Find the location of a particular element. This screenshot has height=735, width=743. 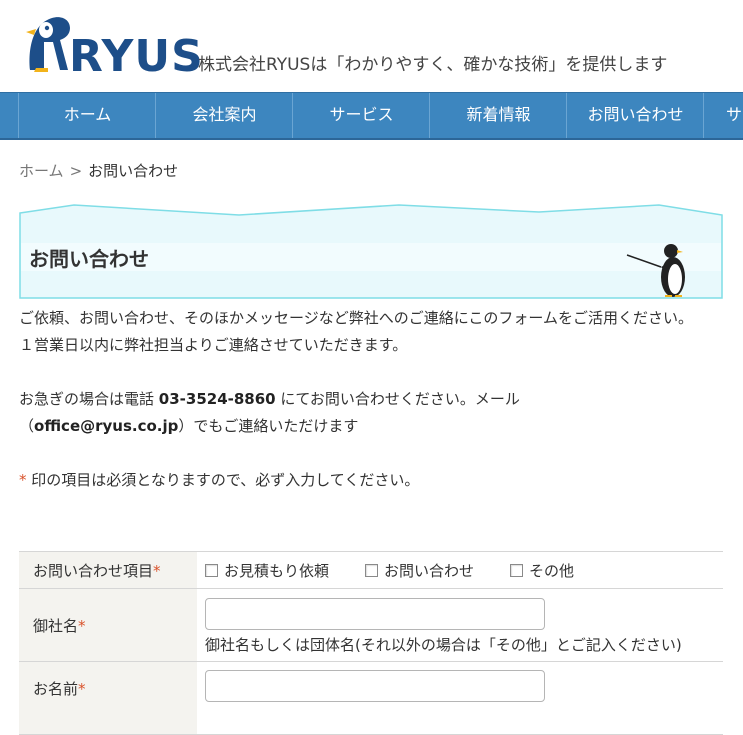

nav-item-home: ホーム is located at coordinates (87, 115).